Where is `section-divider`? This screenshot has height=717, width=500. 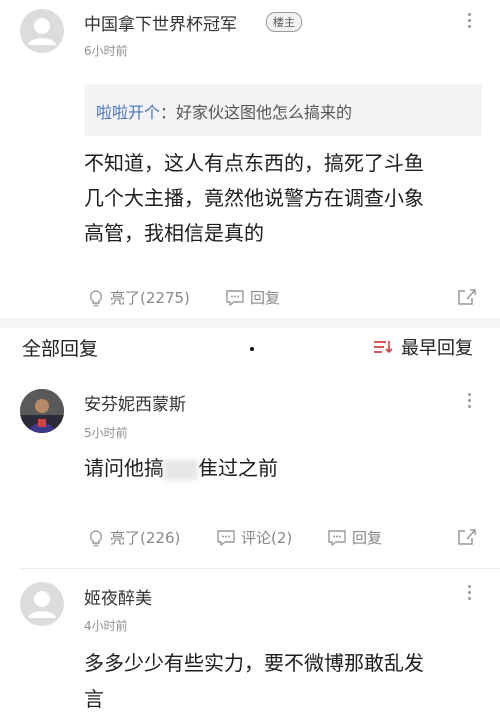 section-divider is located at coordinates (250, 323).